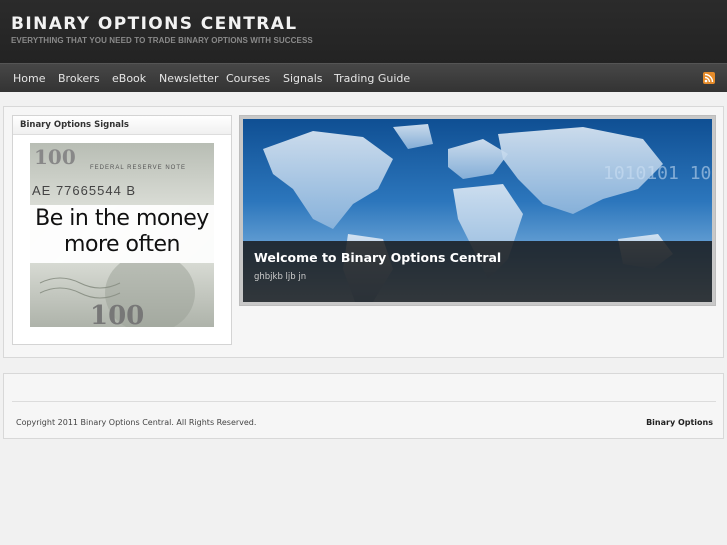 The height and width of the screenshot is (545, 727). I want to click on nav-item-signals: Signals, so click(303, 78).